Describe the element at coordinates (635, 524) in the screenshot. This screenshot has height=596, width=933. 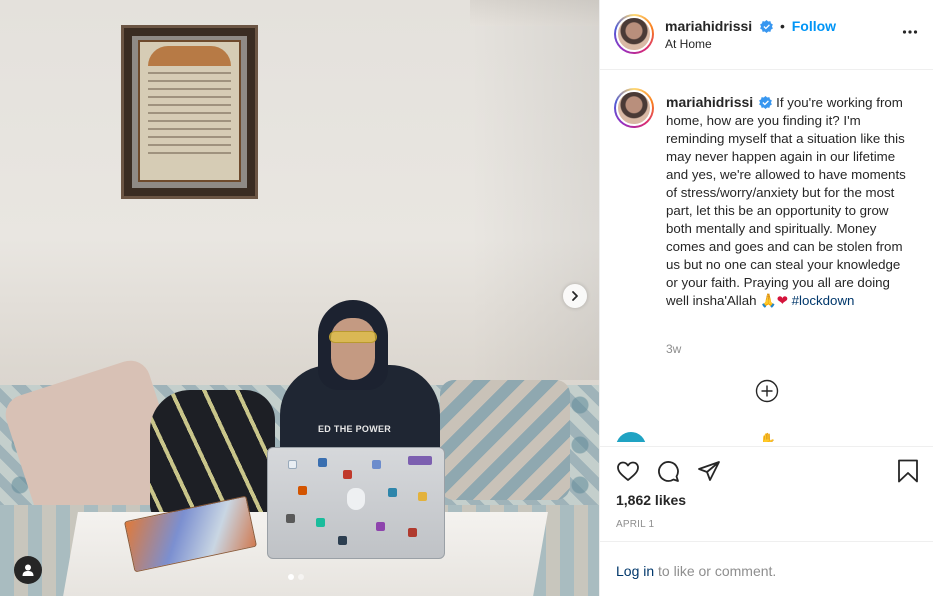
I see `post-date: APRIL 1` at that location.